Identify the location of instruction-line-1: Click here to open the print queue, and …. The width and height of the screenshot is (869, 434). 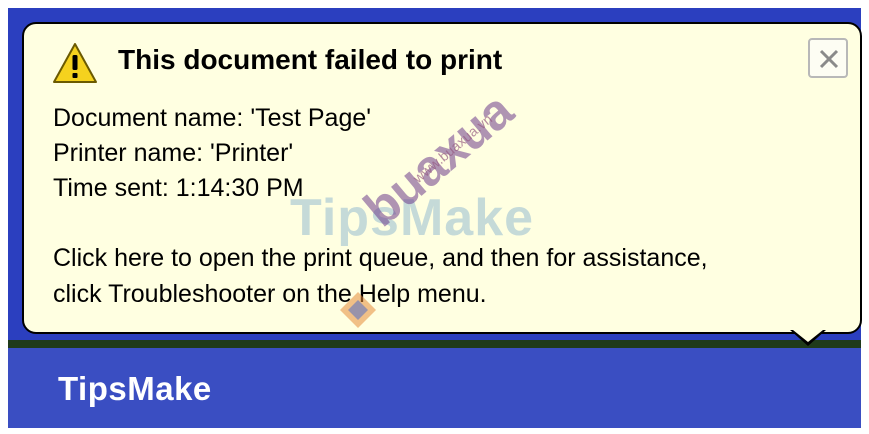
(380, 258).